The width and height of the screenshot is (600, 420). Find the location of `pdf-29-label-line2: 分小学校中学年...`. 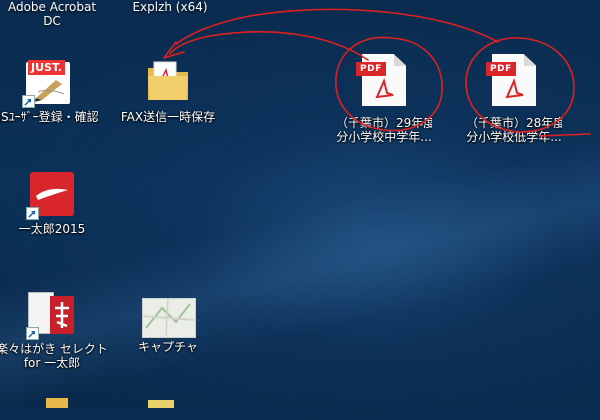

pdf-29-label-line2: 分小学校中学年... is located at coordinates (384, 137).